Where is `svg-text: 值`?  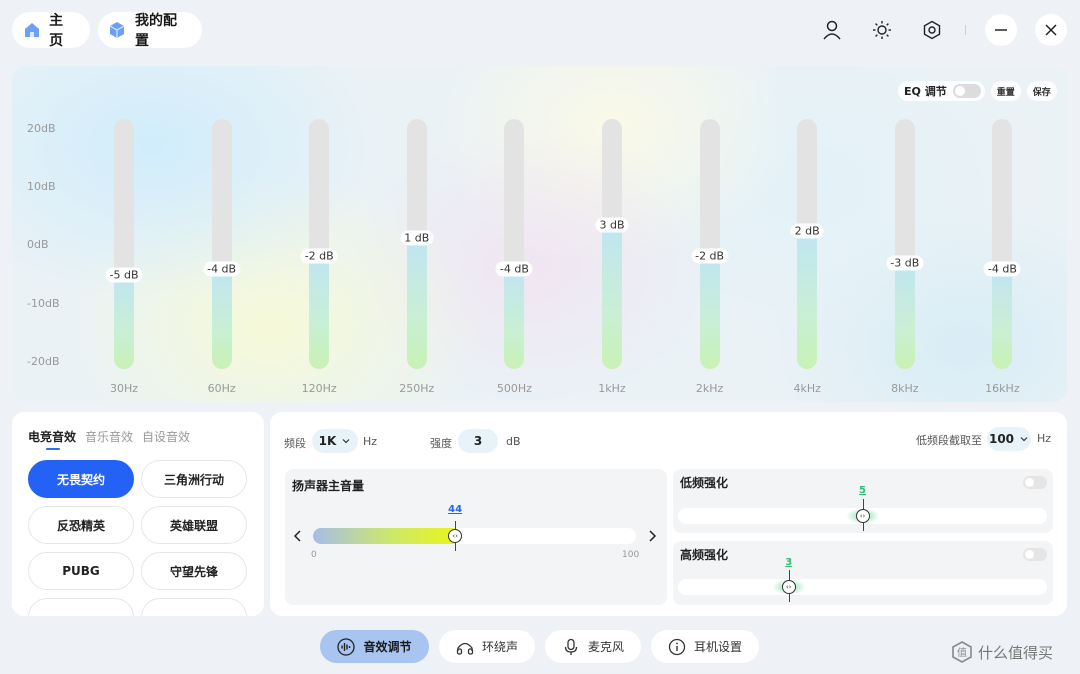
svg-text: 值 is located at coordinates (962, 652).